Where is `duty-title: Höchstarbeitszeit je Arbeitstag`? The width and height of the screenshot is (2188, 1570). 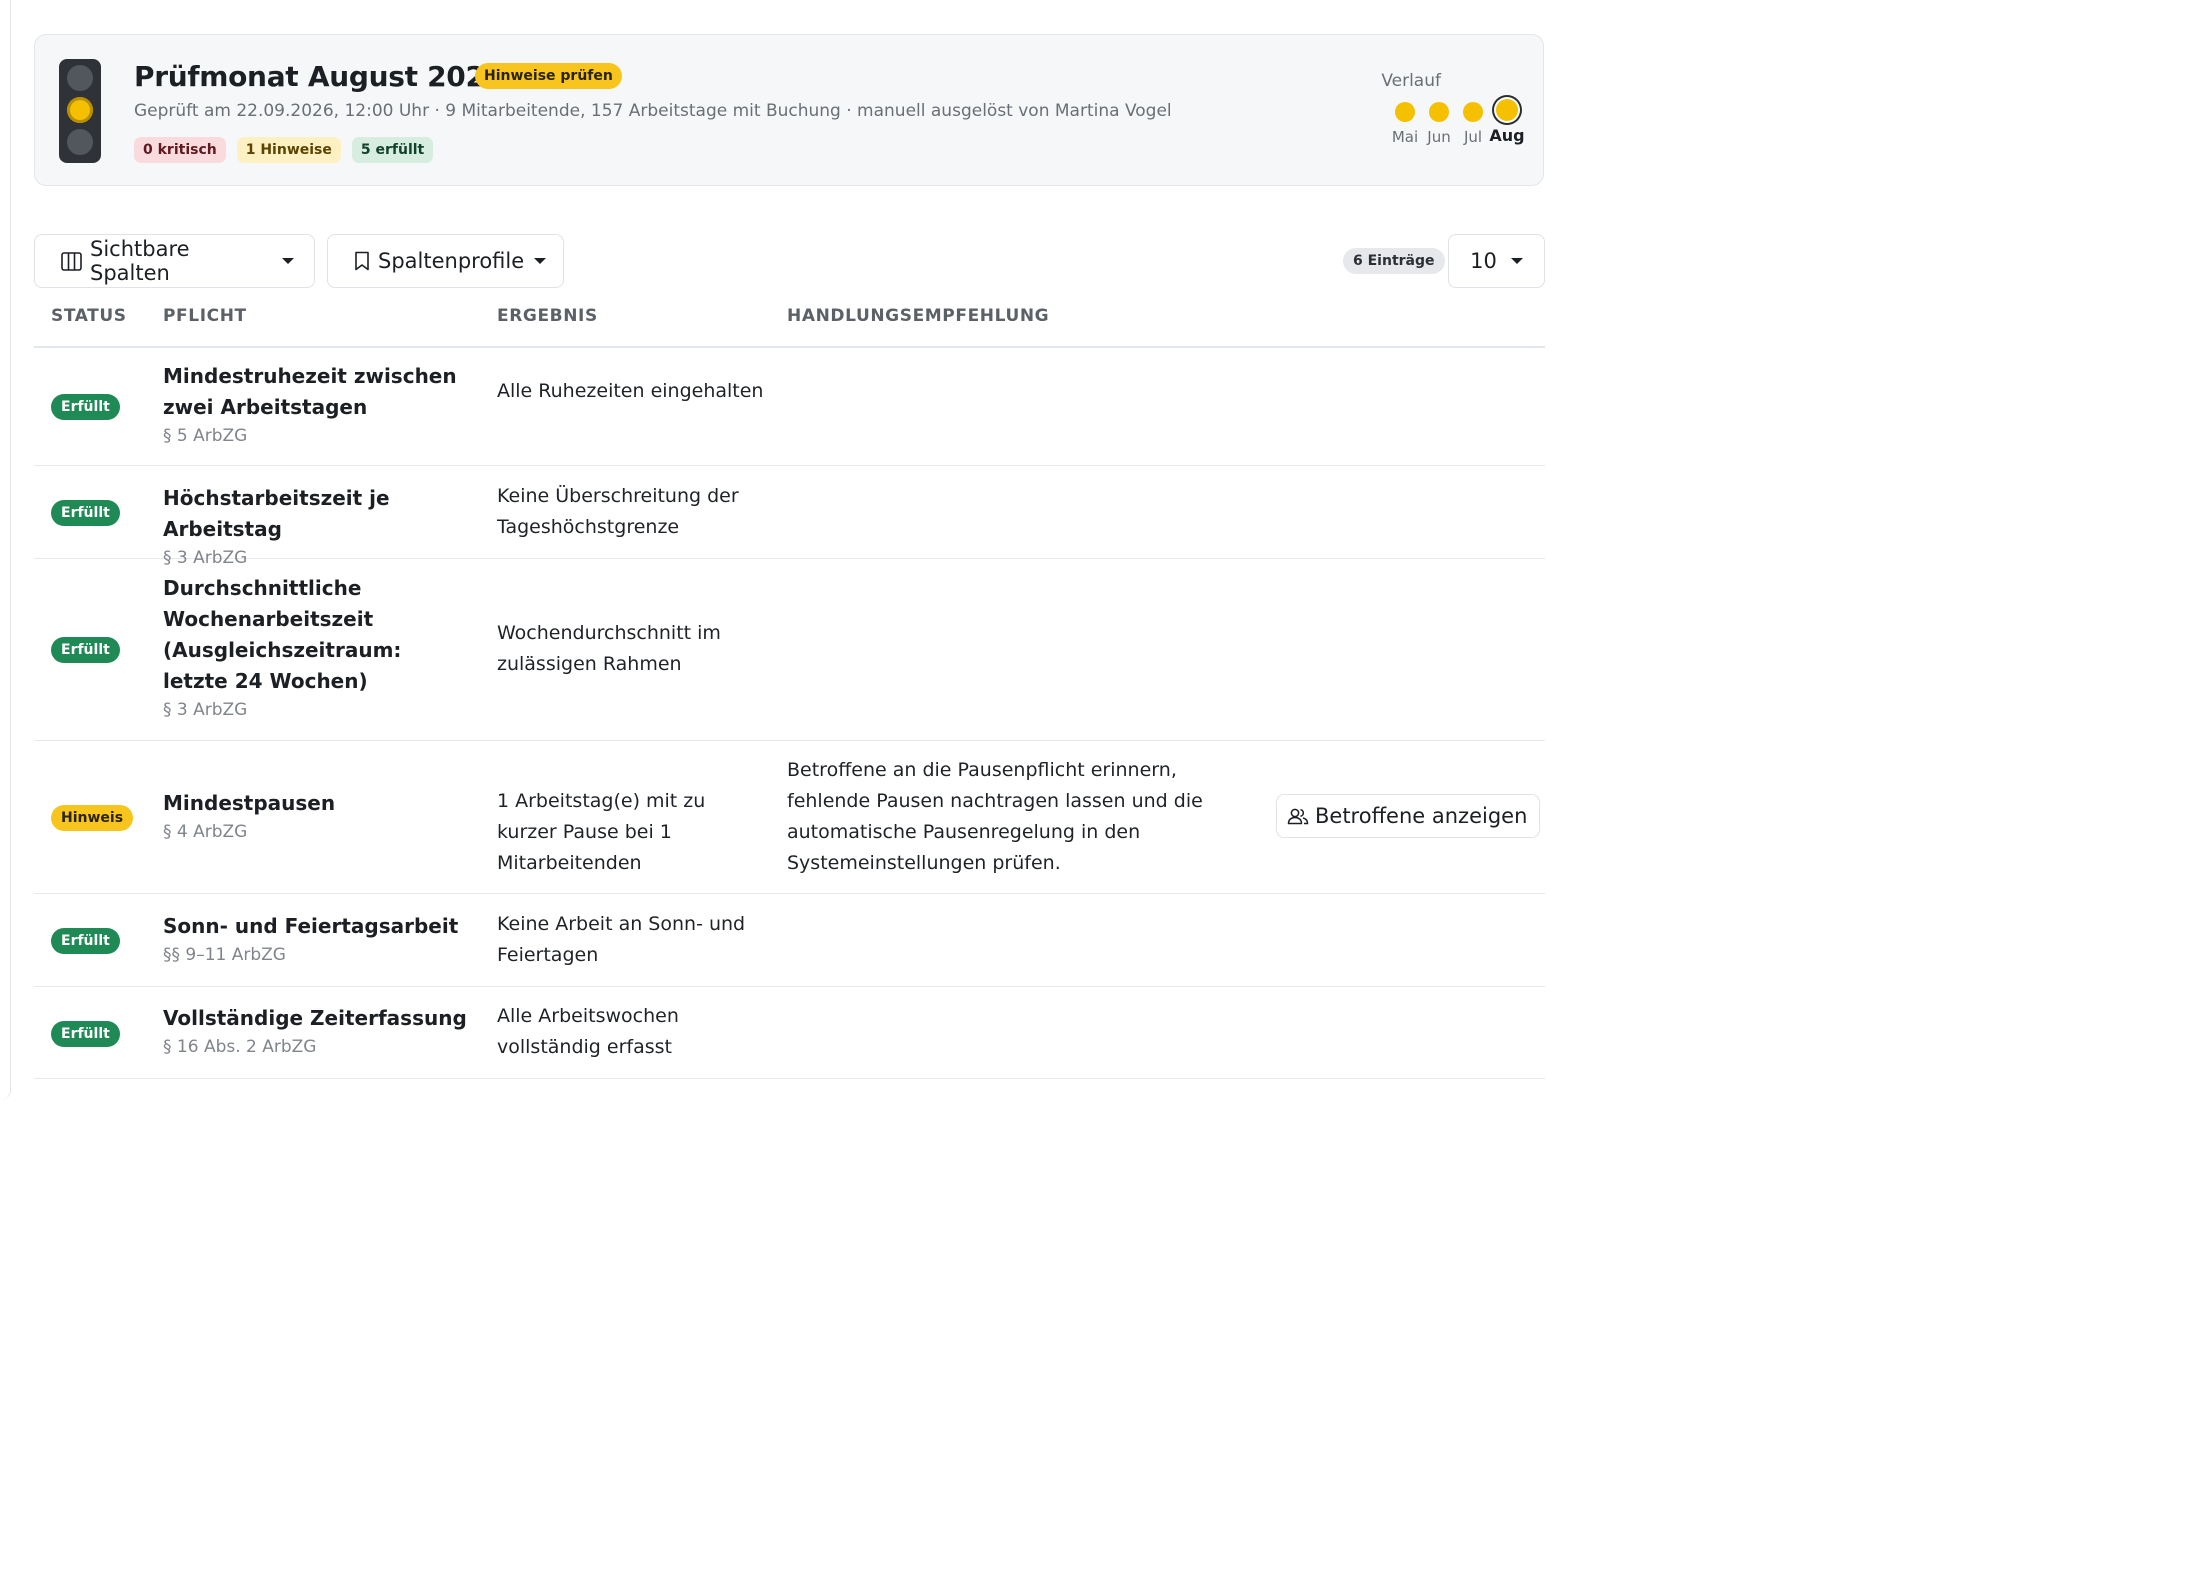 duty-title: Höchstarbeitszeit je Arbeitstag is located at coordinates (276, 513).